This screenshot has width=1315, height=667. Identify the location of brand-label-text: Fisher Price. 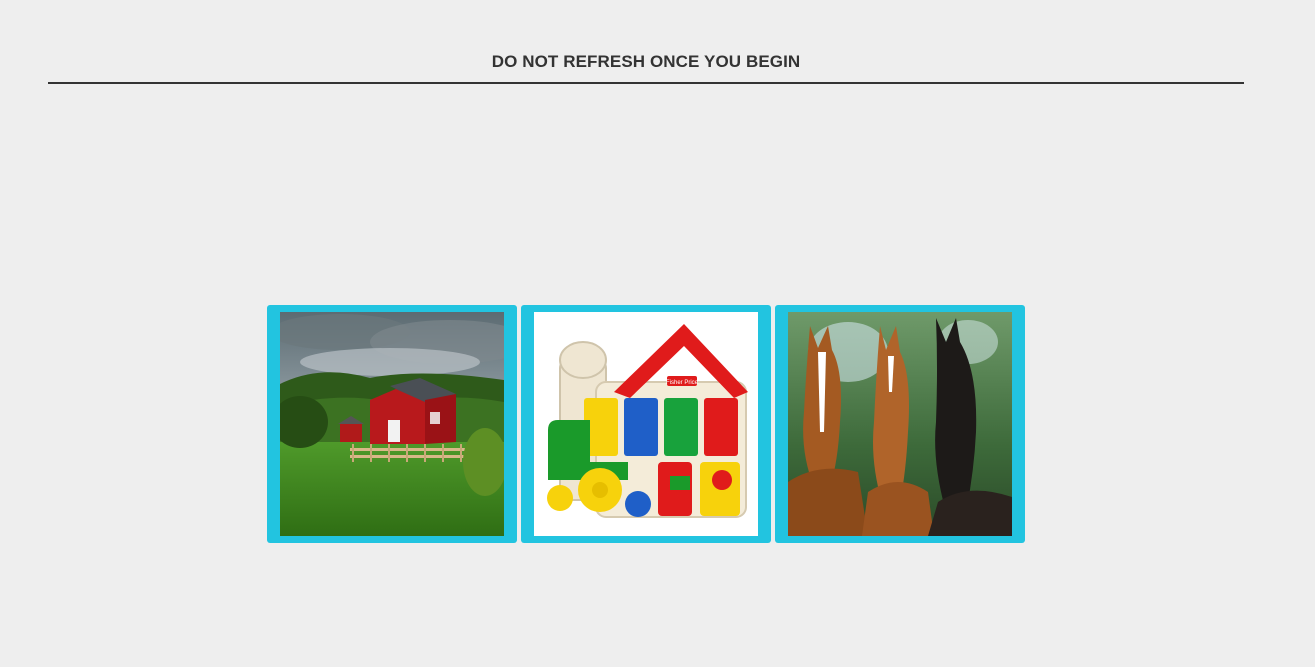
(682, 383).